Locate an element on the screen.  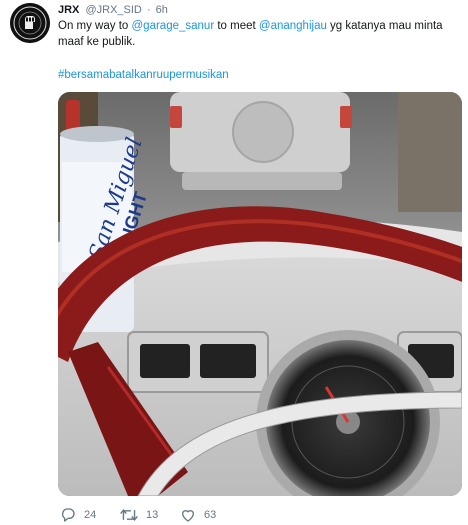
reply-count: 24 is located at coordinates (90, 515).